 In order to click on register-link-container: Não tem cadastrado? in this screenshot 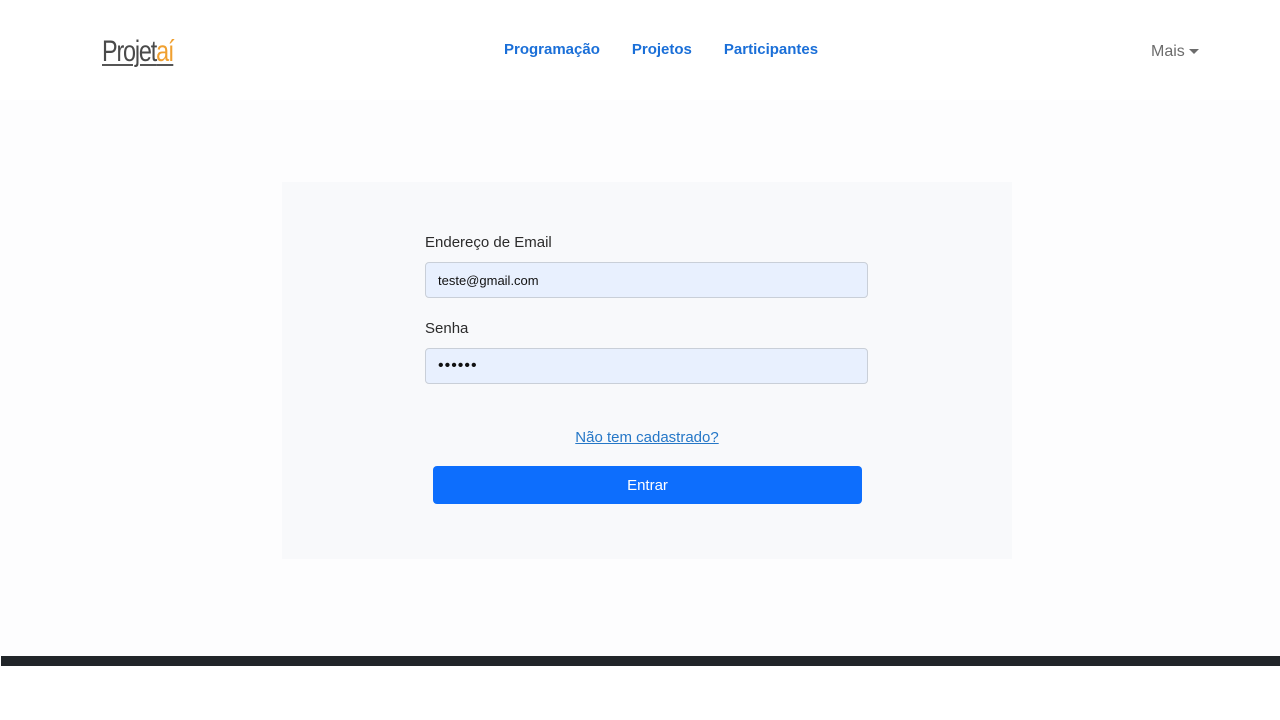, I will do `click(647, 438)`.